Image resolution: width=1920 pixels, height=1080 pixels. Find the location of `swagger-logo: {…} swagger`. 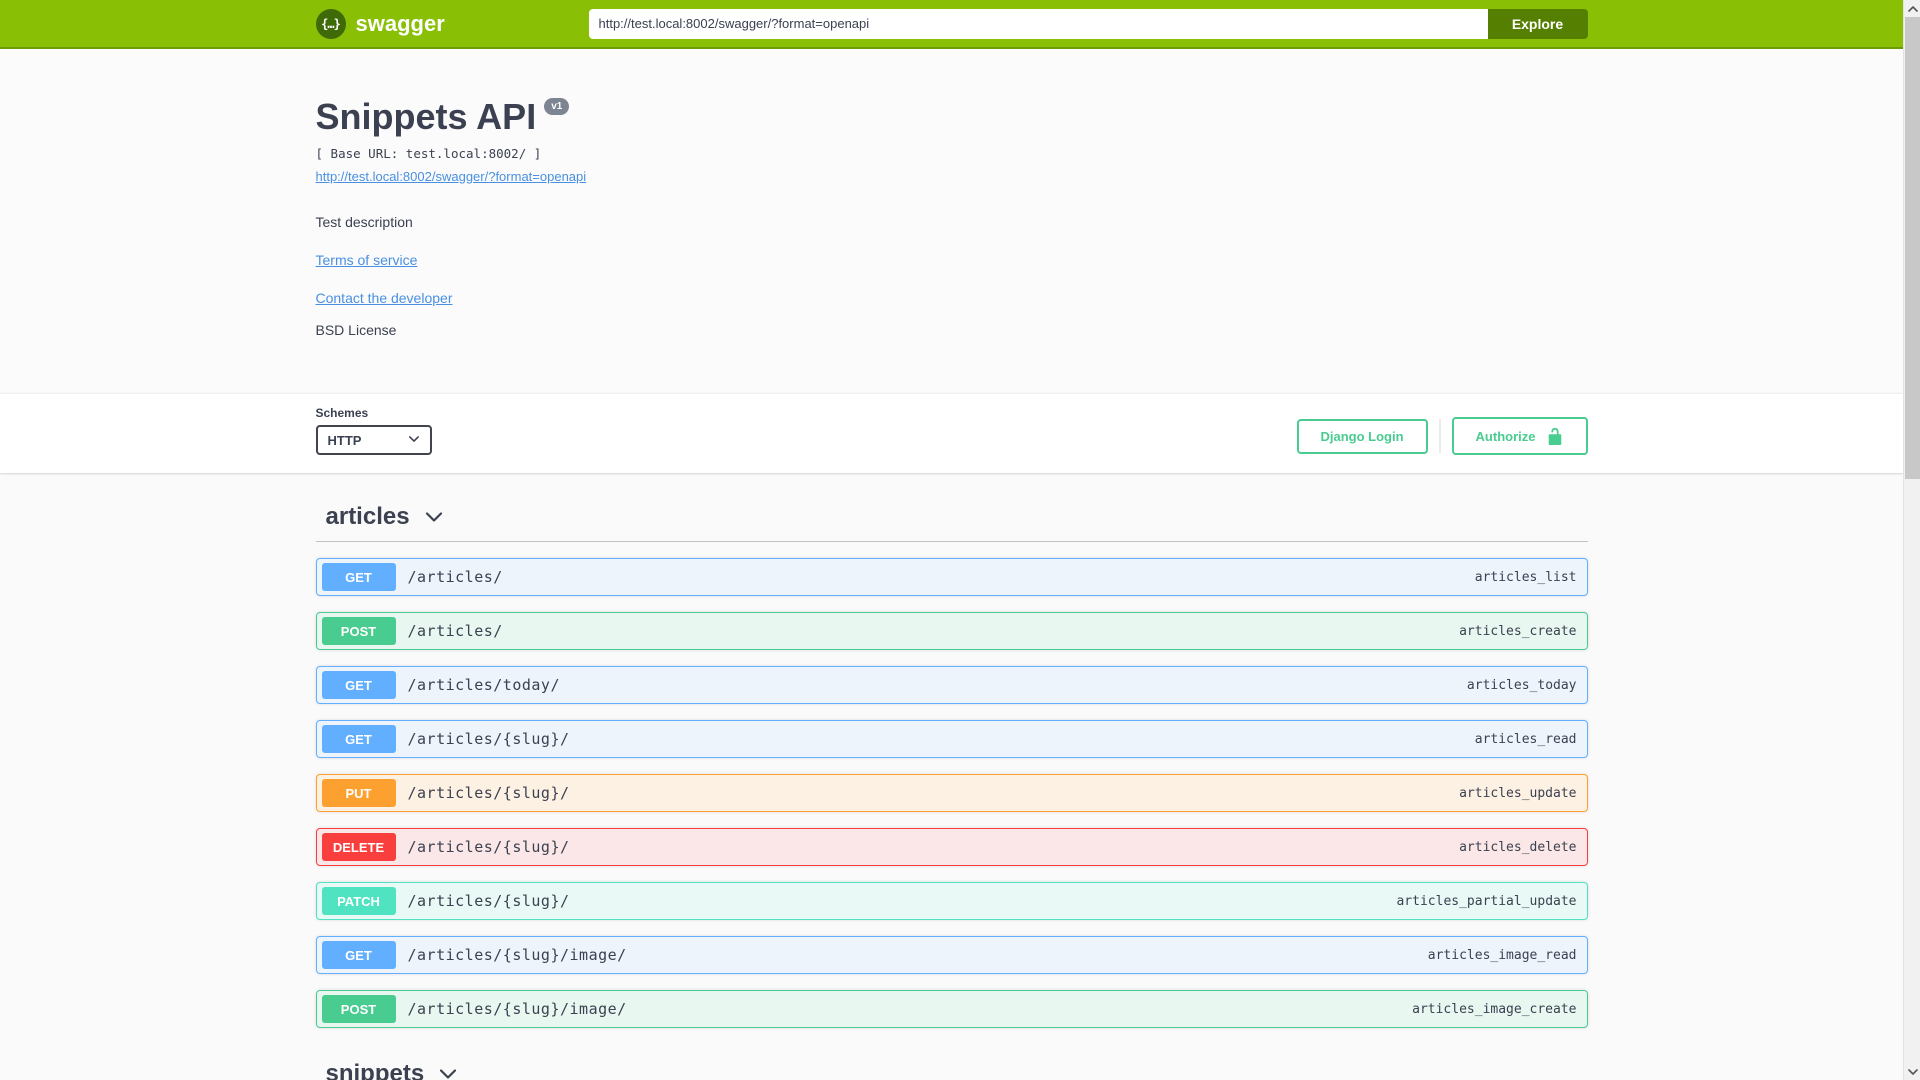

swagger-logo: {…} swagger is located at coordinates (380, 23).